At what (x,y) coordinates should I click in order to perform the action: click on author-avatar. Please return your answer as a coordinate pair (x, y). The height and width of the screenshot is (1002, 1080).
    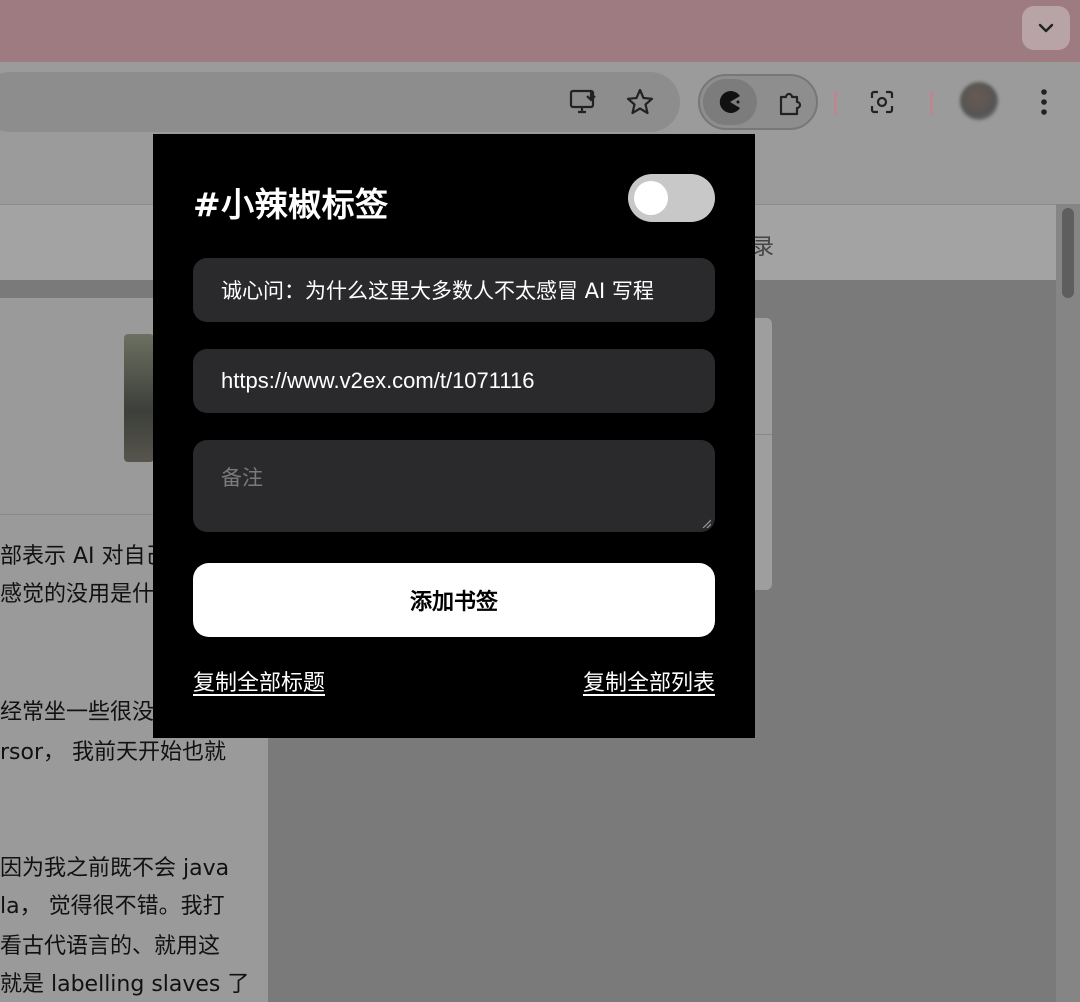
    Looking at the image, I should click on (139, 398).